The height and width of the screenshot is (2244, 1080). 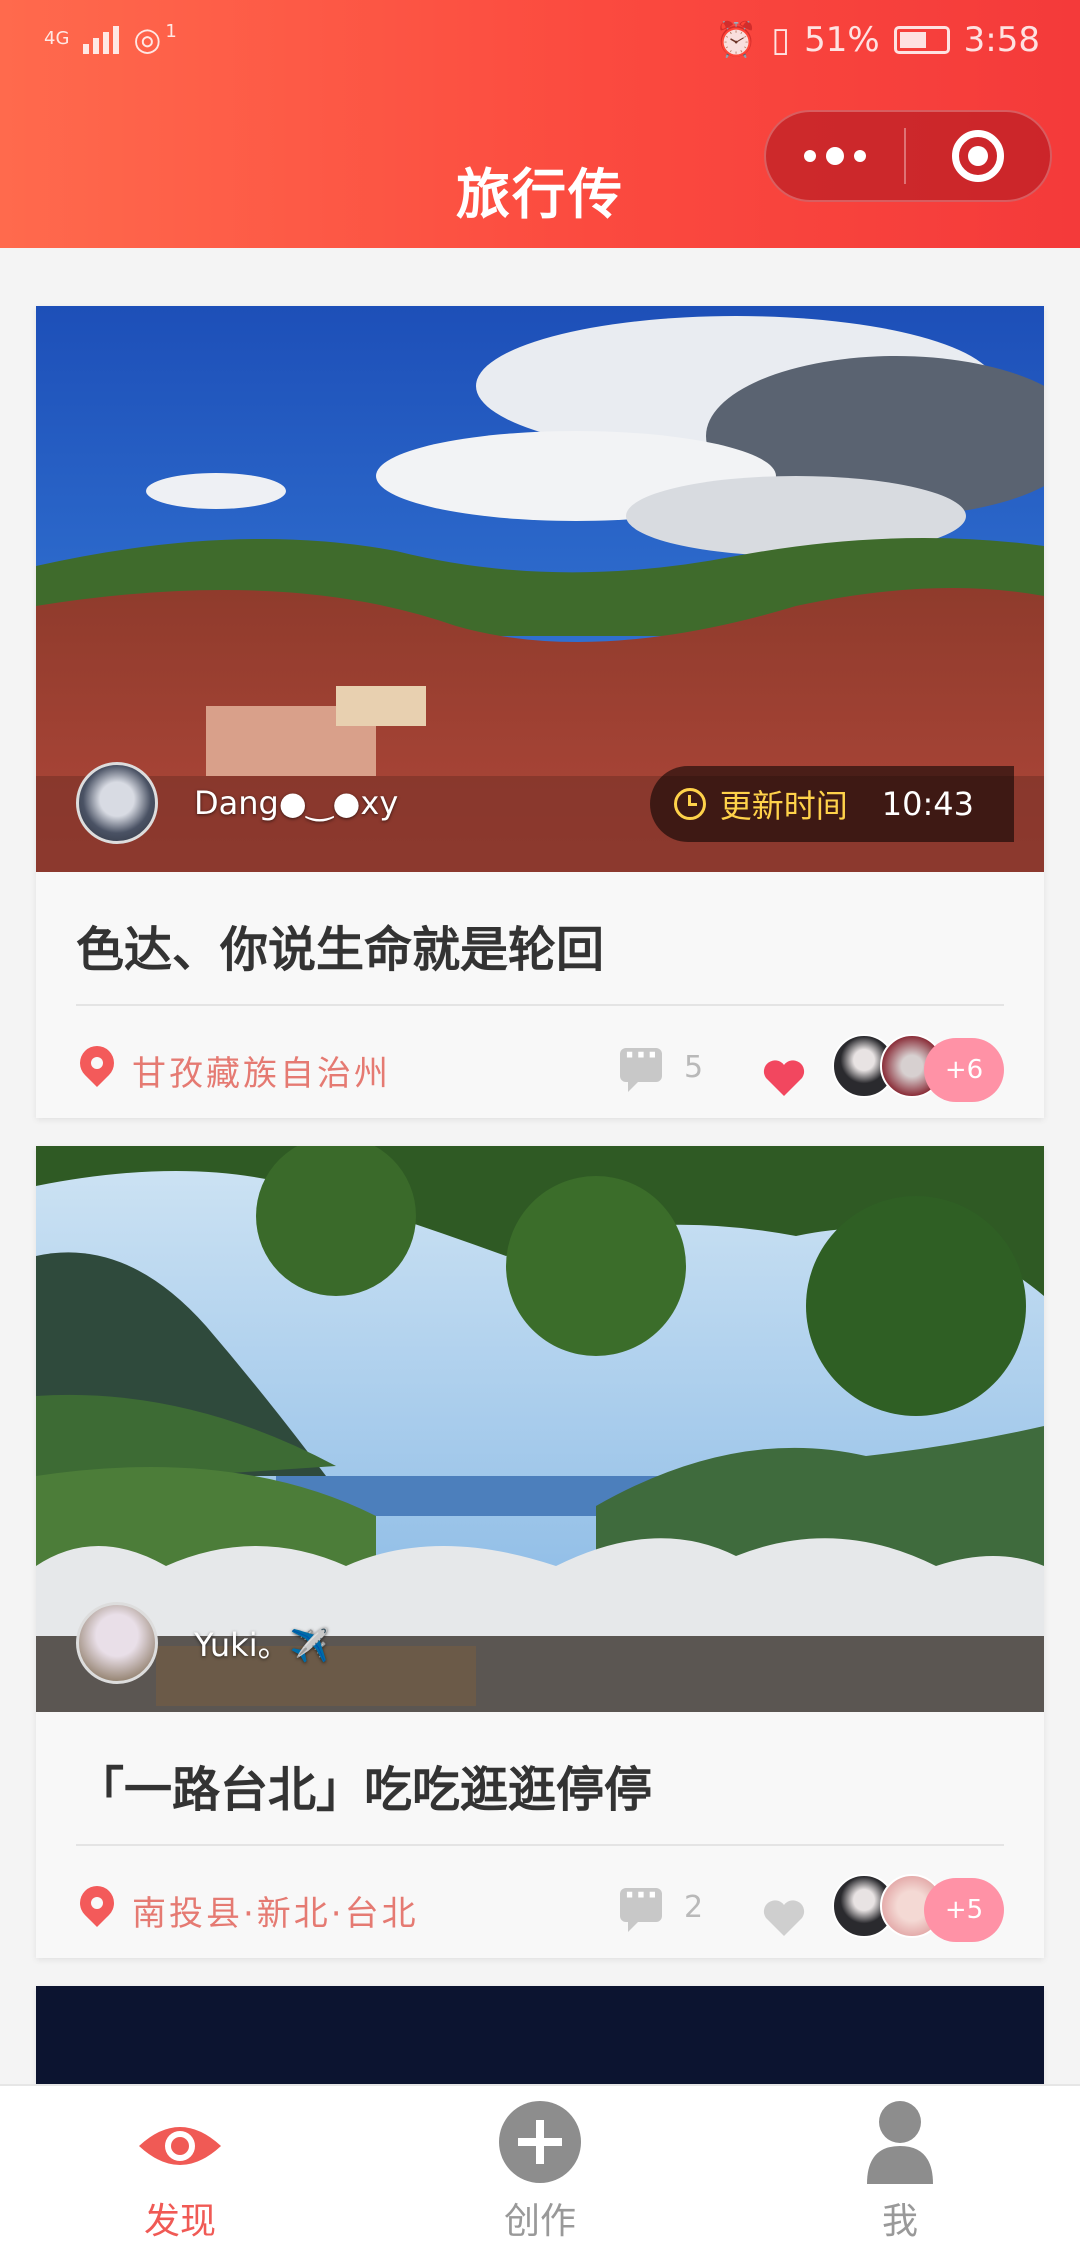 I want to click on alarm-icon: ⏰, so click(x=736, y=40).